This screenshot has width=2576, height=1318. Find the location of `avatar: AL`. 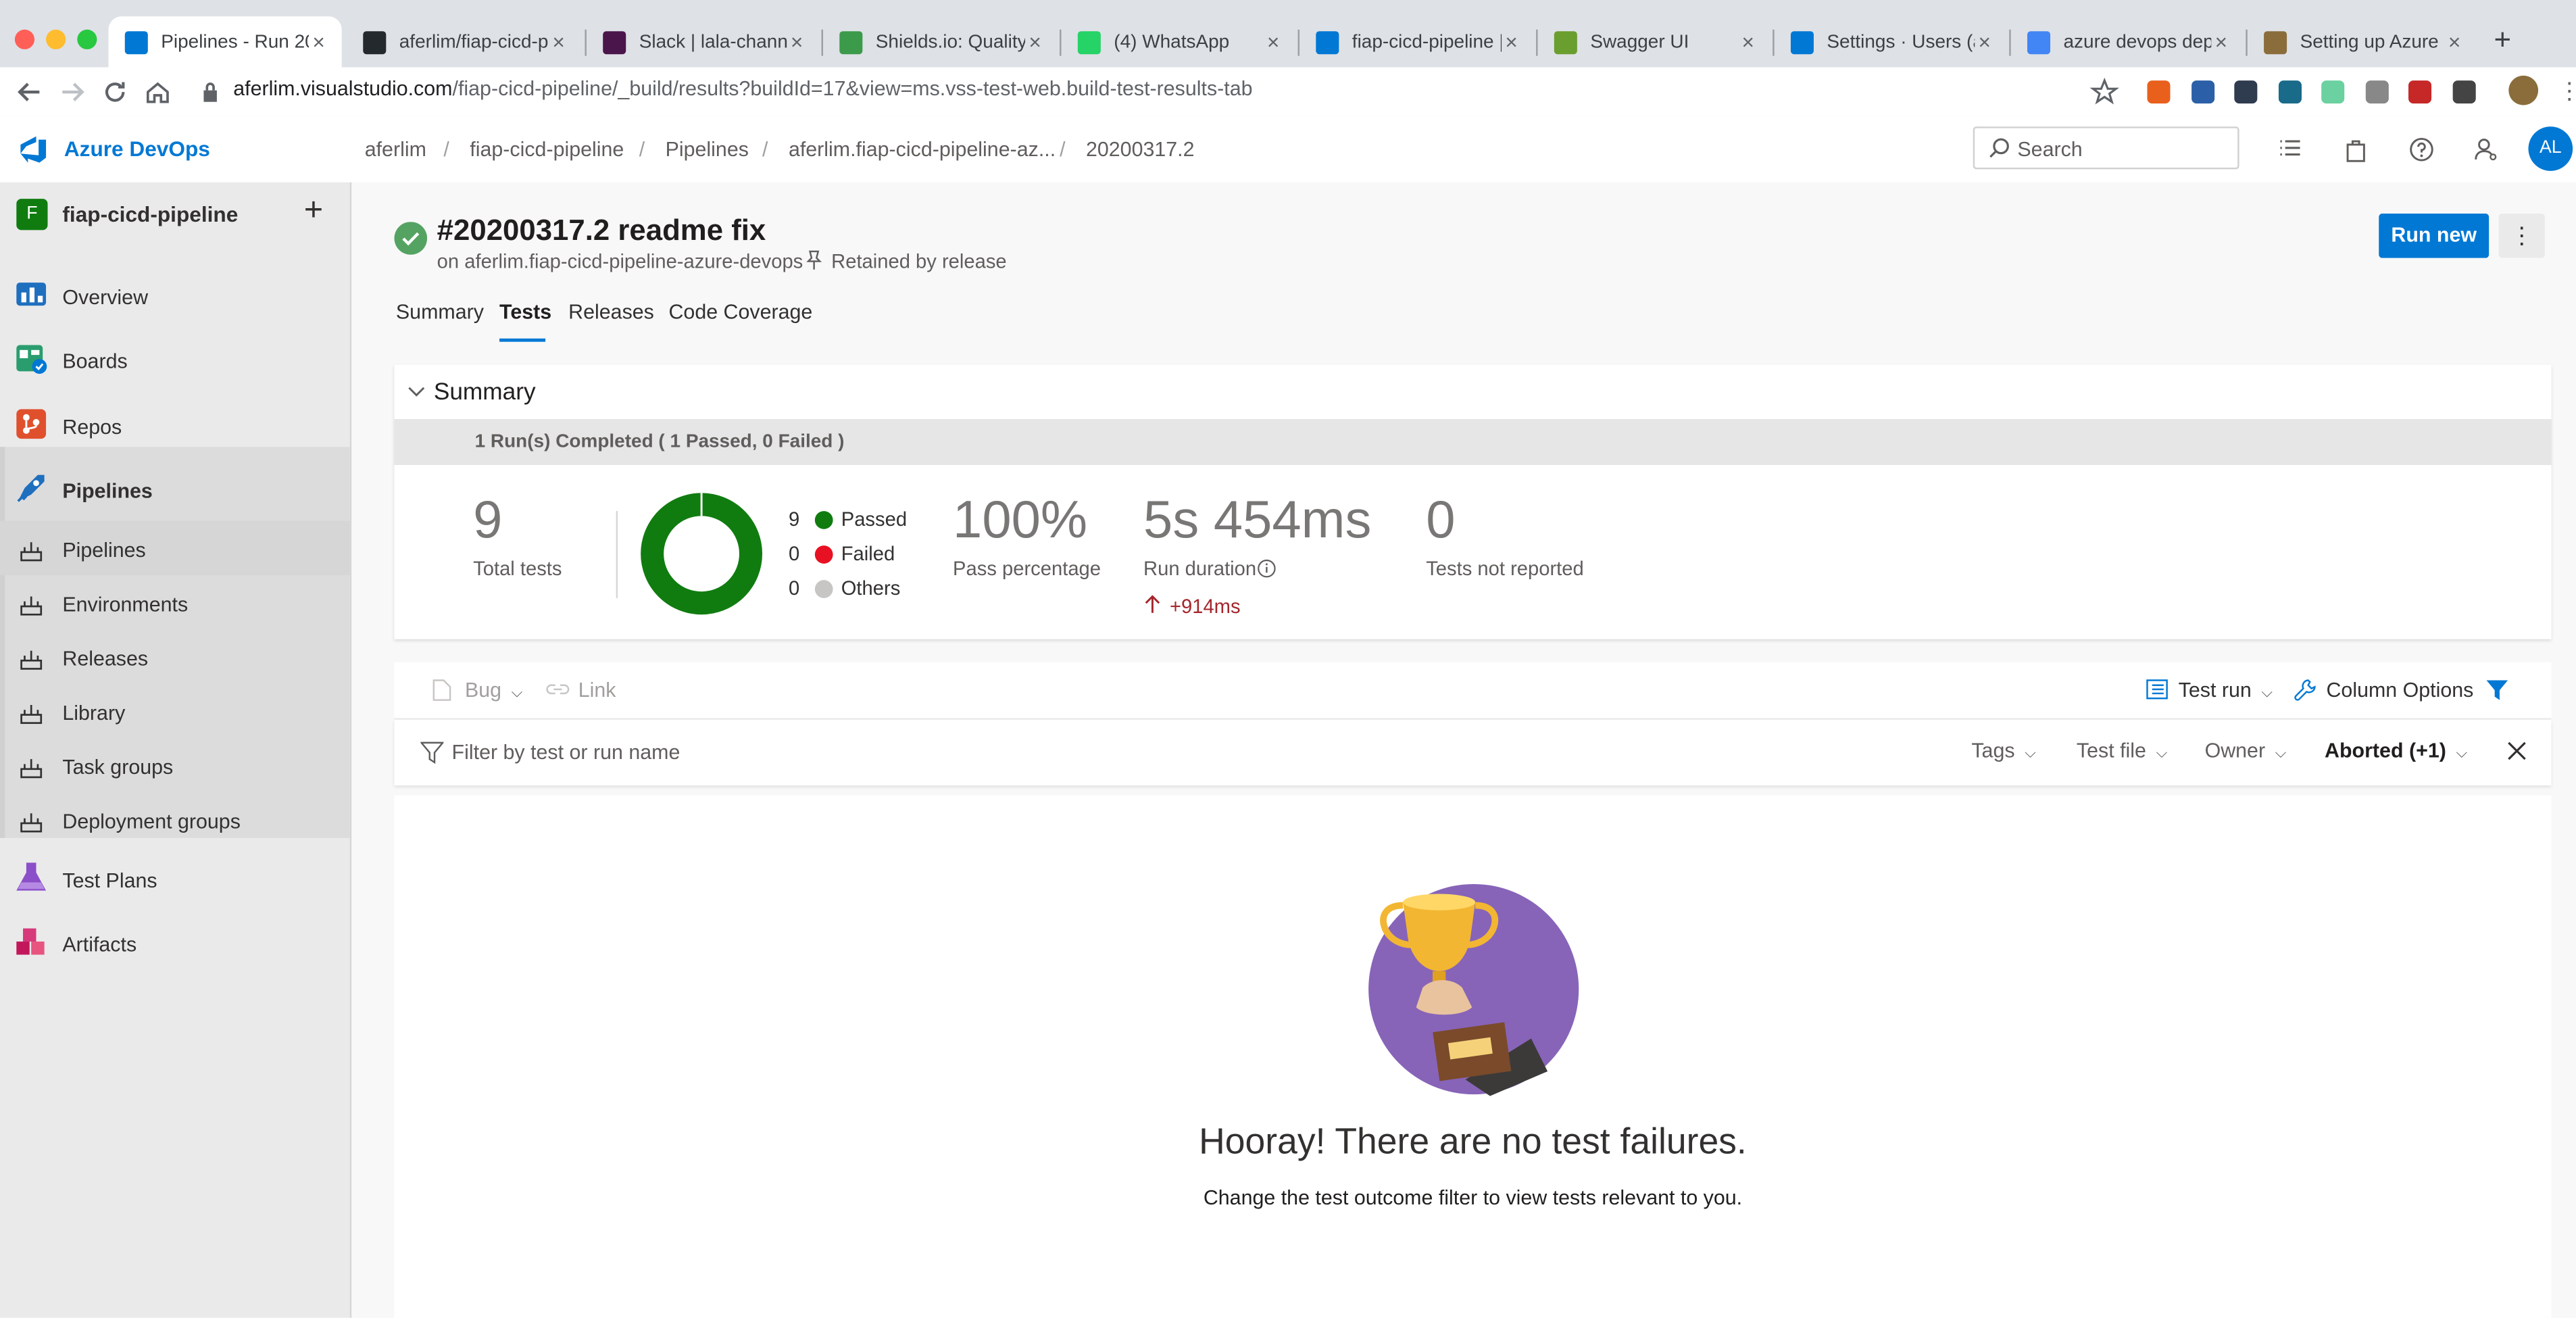

avatar: AL is located at coordinates (2550, 148).